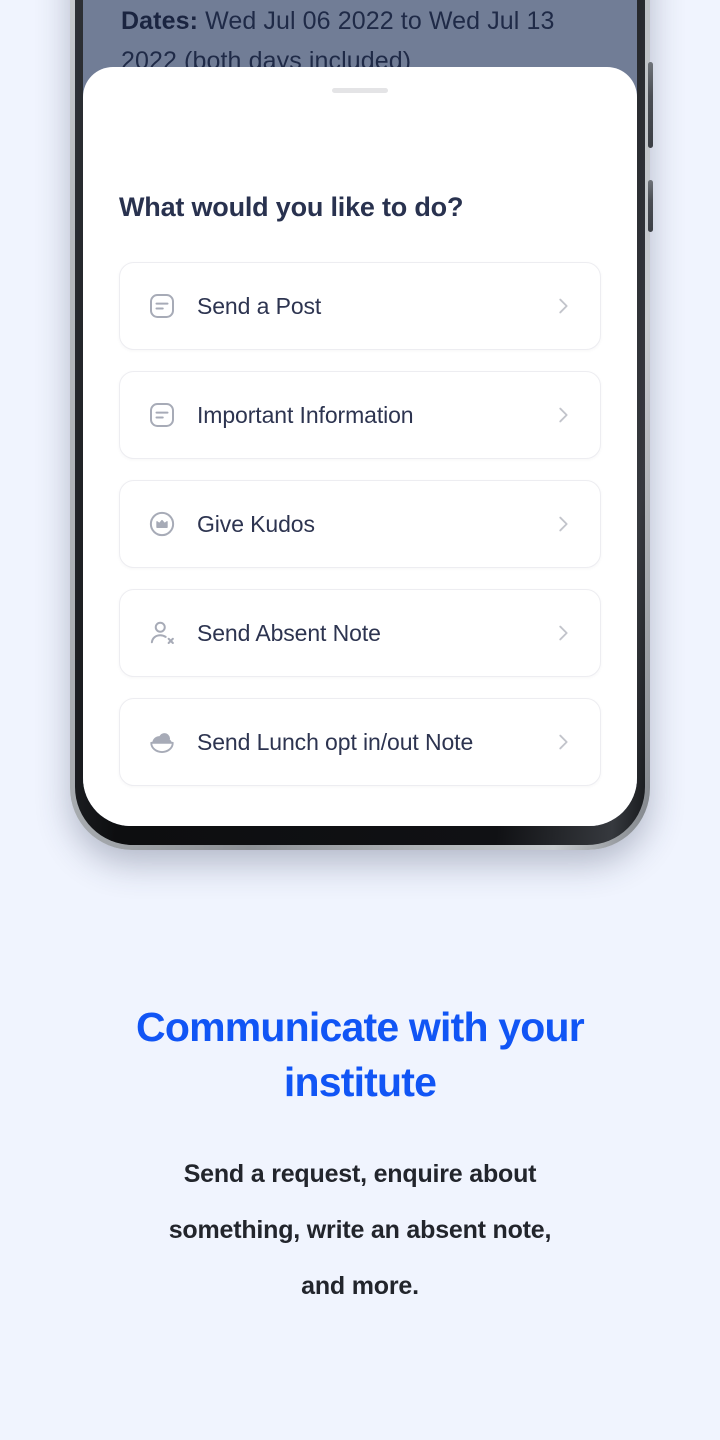 The image size is (720, 1440). Describe the element at coordinates (289, 632) in the screenshot. I see `option-label: Send Absent Note` at that location.